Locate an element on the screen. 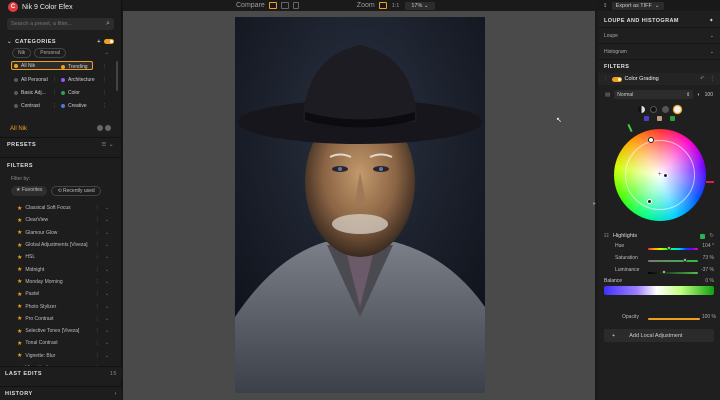 Image resolution: width=720 pixels, height=400 pixels. pill-nik: Nik is located at coordinates (22, 53).